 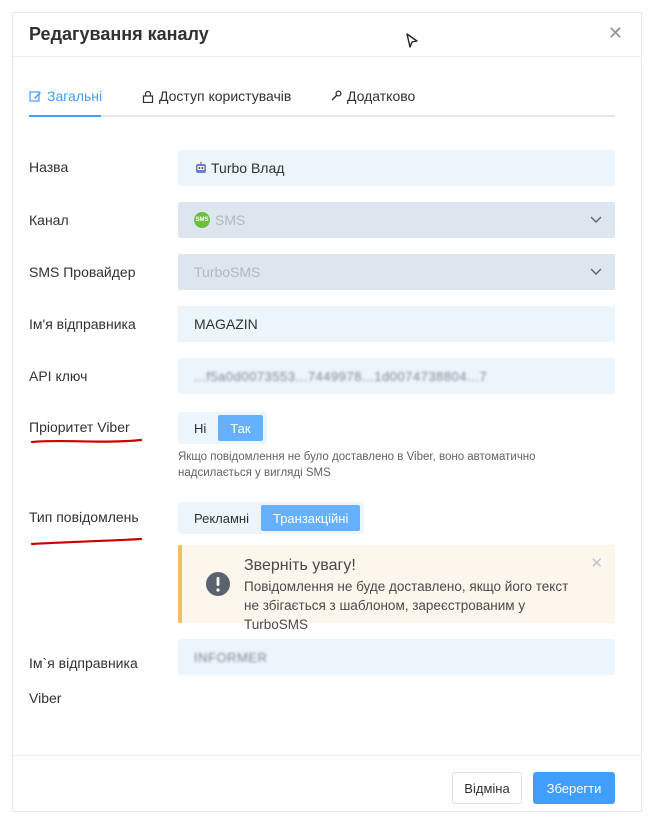 What do you see at coordinates (82, 324) in the screenshot?
I see `sender-label: Ім'я відправника` at bounding box center [82, 324].